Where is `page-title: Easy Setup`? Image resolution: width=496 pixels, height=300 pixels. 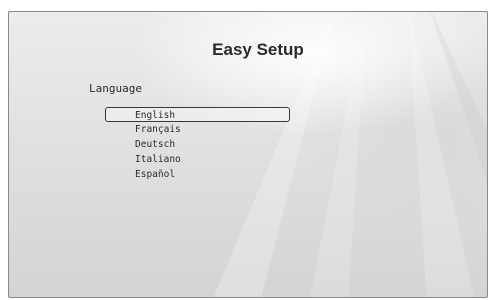 page-title: Easy Setup is located at coordinates (258, 49).